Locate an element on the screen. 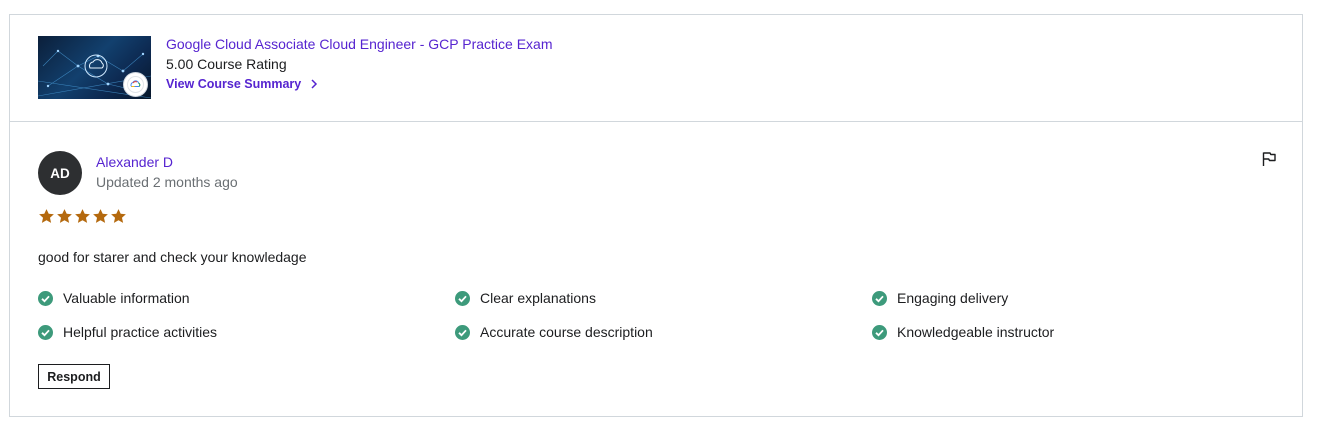 This screenshot has height=428, width=1317. tag-label: Valuable information is located at coordinates (126, 298).